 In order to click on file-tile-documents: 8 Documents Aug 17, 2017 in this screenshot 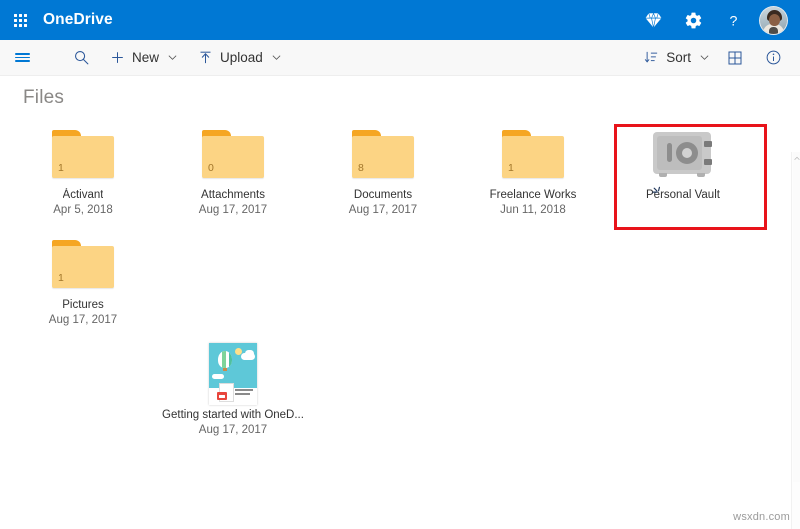, I will do `click(383, 173)`.